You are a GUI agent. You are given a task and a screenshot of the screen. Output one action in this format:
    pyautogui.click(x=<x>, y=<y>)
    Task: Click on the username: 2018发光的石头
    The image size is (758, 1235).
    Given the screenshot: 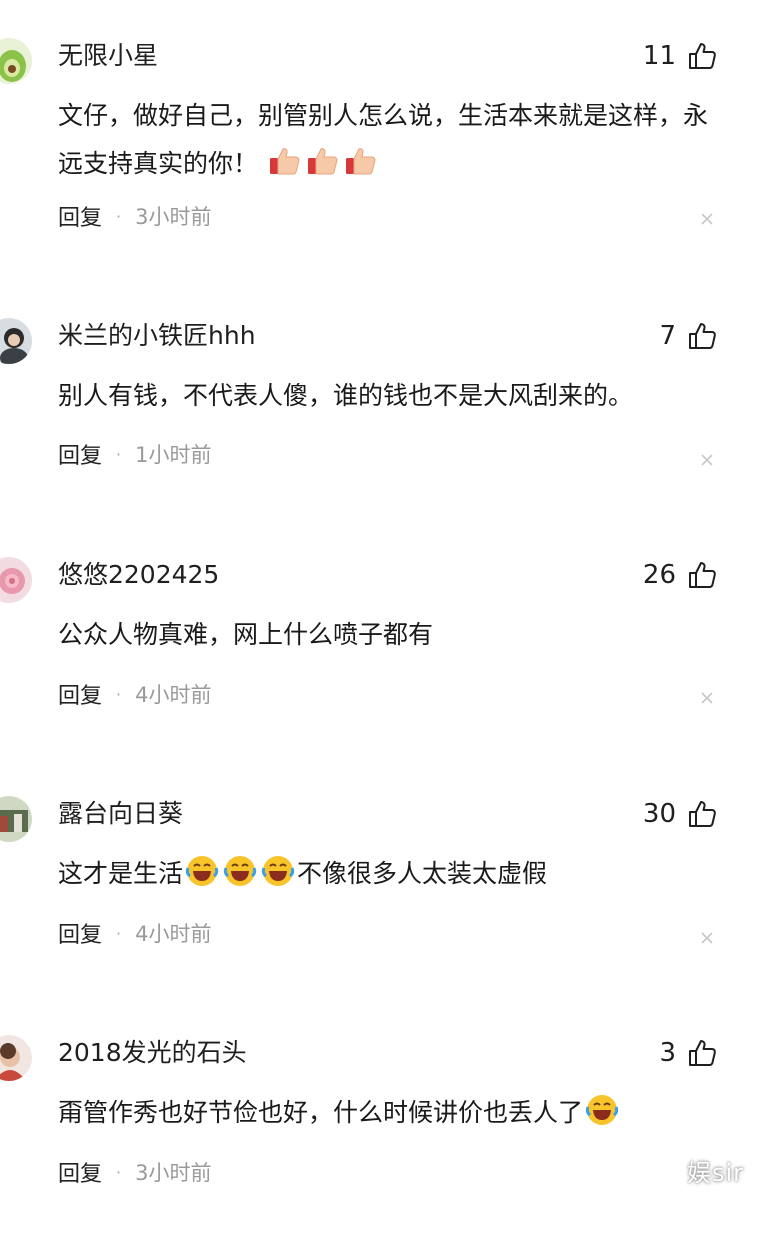 What is the action you would take?
    pyautogui.click(x=152, y=1053)
    